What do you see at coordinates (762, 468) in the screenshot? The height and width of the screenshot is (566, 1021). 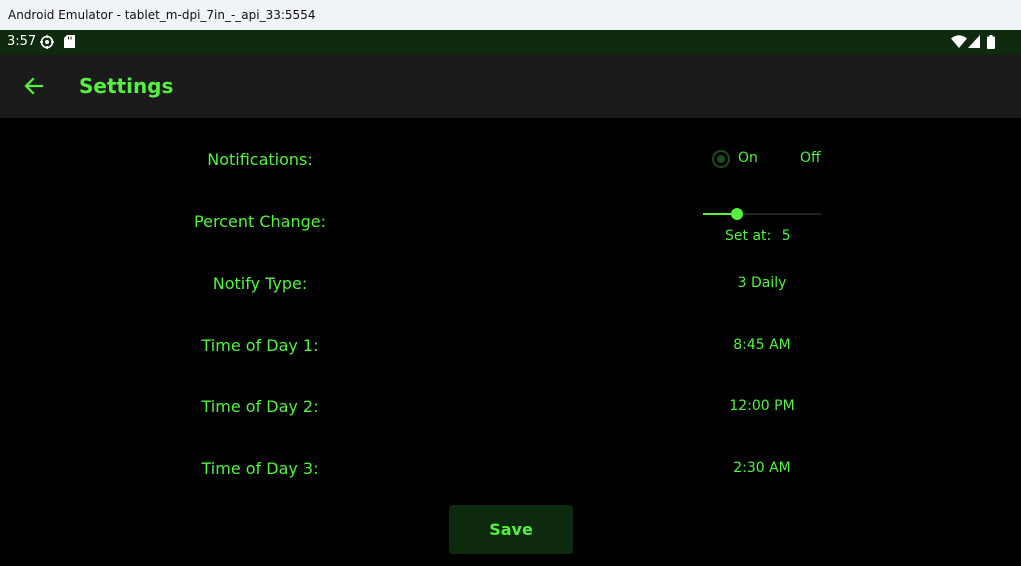 I see `time-of-day-3-value: 2:30 AM` at bounding box center [762, 468].